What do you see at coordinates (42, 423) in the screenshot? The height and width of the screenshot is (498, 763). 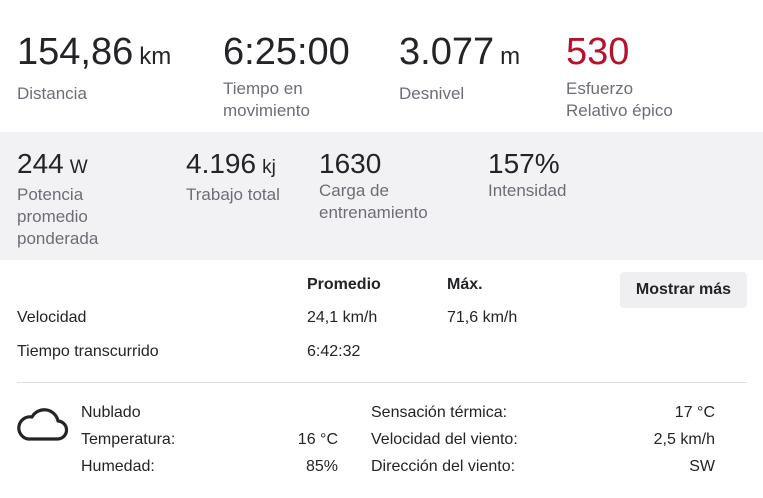 I see `cloud-icon` at bounding box center [42, 423].